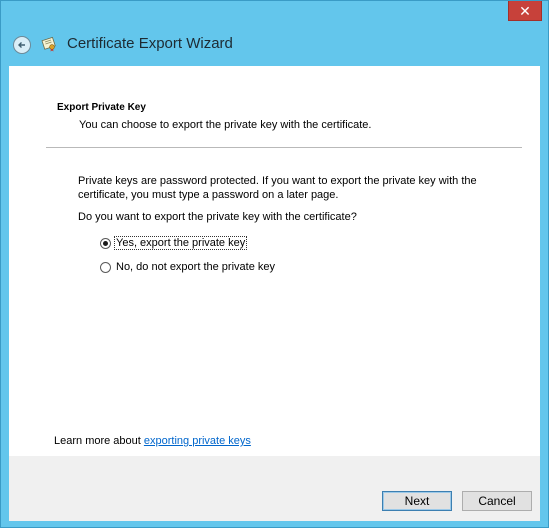 The image size is (549, 528). What do you see at coordinates (181, 243) in the screenshot?
I see `radio-yes-label: Yes, export the private key` at bounding box center [181, 243].